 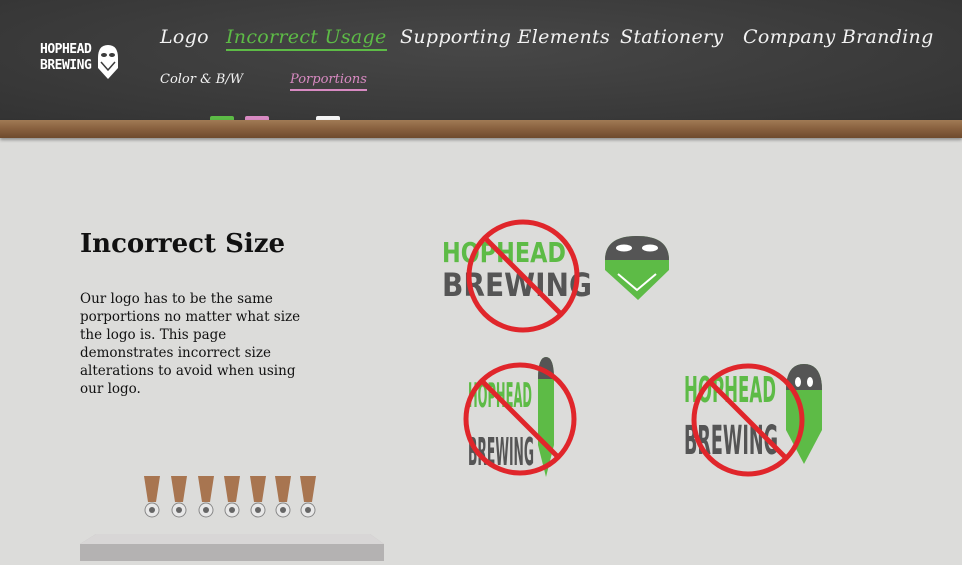 What do you see at coordinates (671, 37) in the screenshot?
I see `nav-item-stationery: Stationery` at bounding box center [671, 37].